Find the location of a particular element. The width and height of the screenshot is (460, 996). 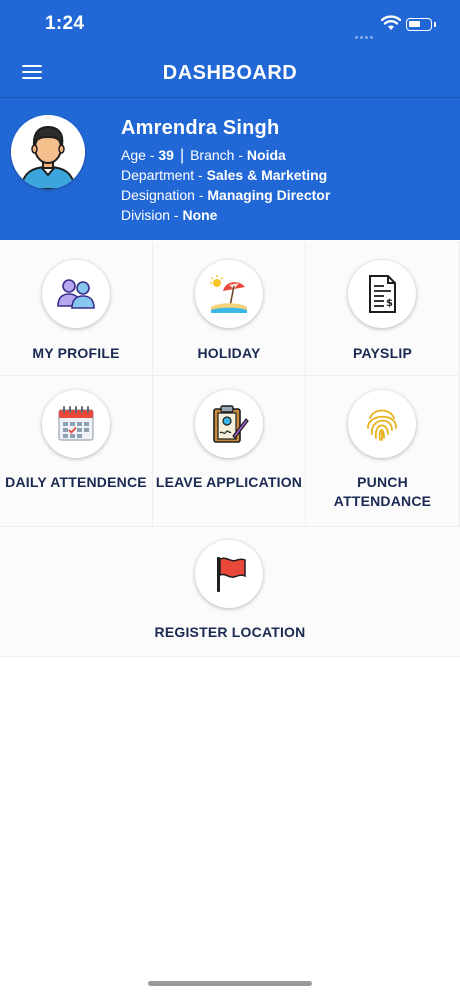

division-label: Division - is located at coordinates (152, 215).